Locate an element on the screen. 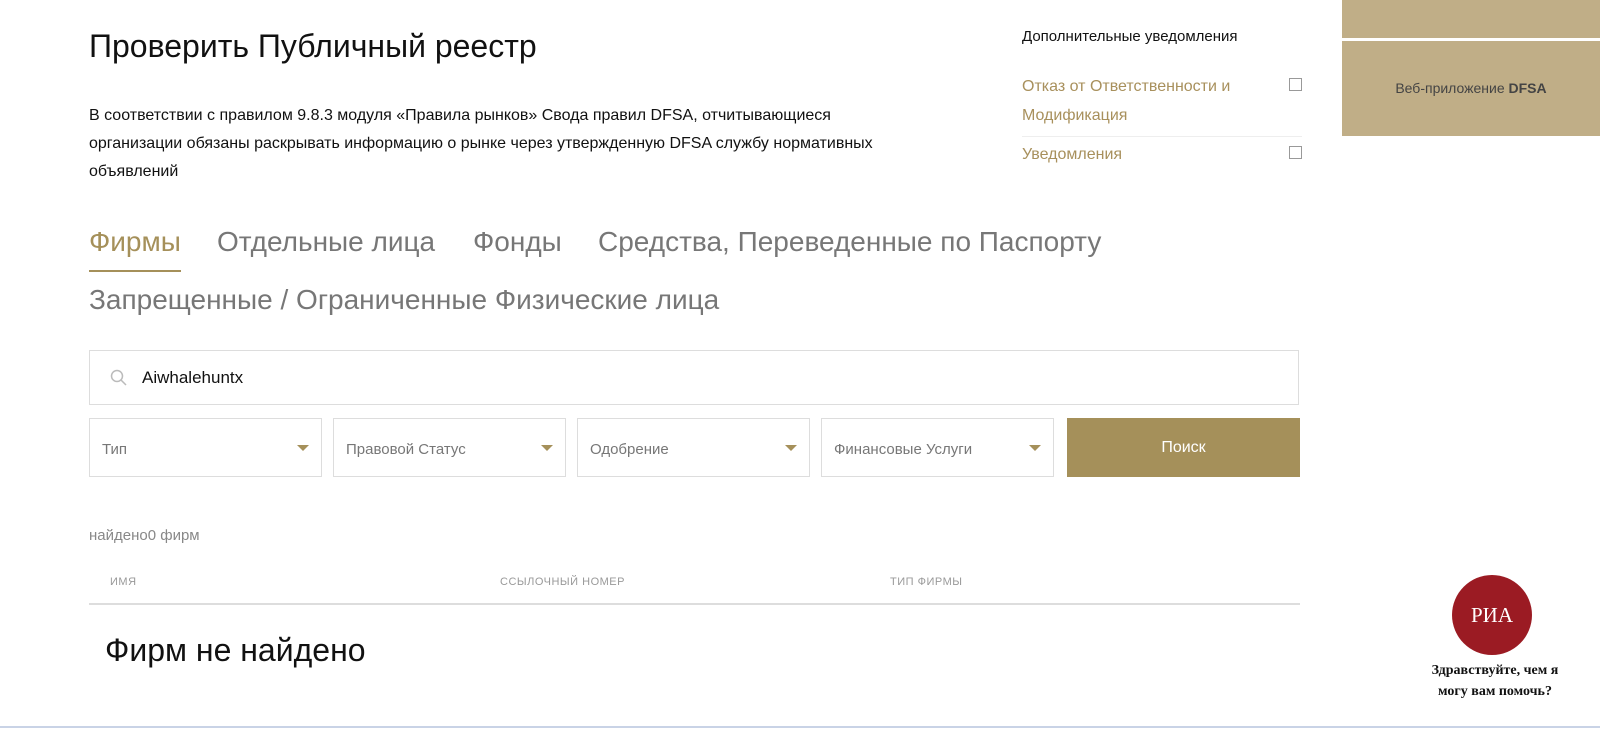 This screenshot has height=744, width=1600. result-count: найдено0 фирм is located at coordinates (144, 535).